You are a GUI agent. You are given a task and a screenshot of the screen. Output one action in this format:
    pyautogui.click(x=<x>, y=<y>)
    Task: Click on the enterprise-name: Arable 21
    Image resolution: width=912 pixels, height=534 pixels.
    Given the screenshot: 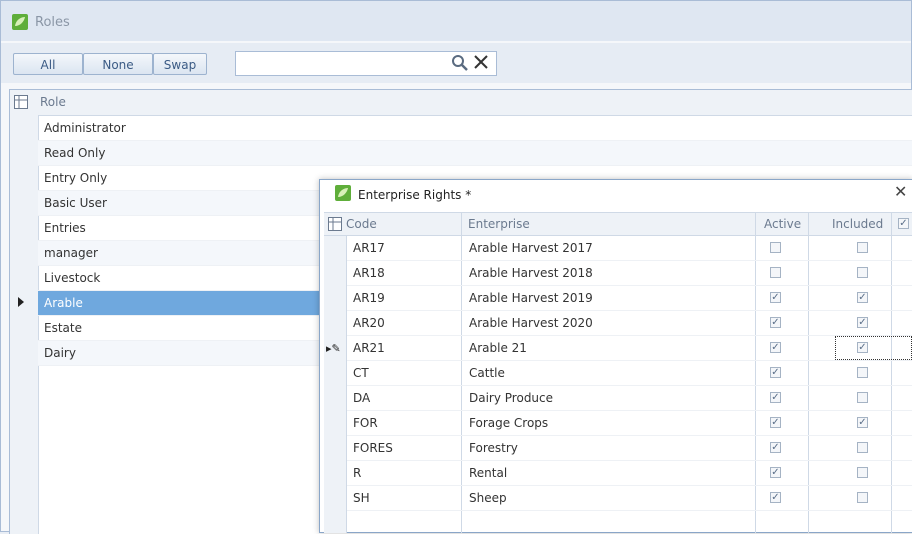 What is the action you would take?
    pyautogui.click(x=498, y=348)
    